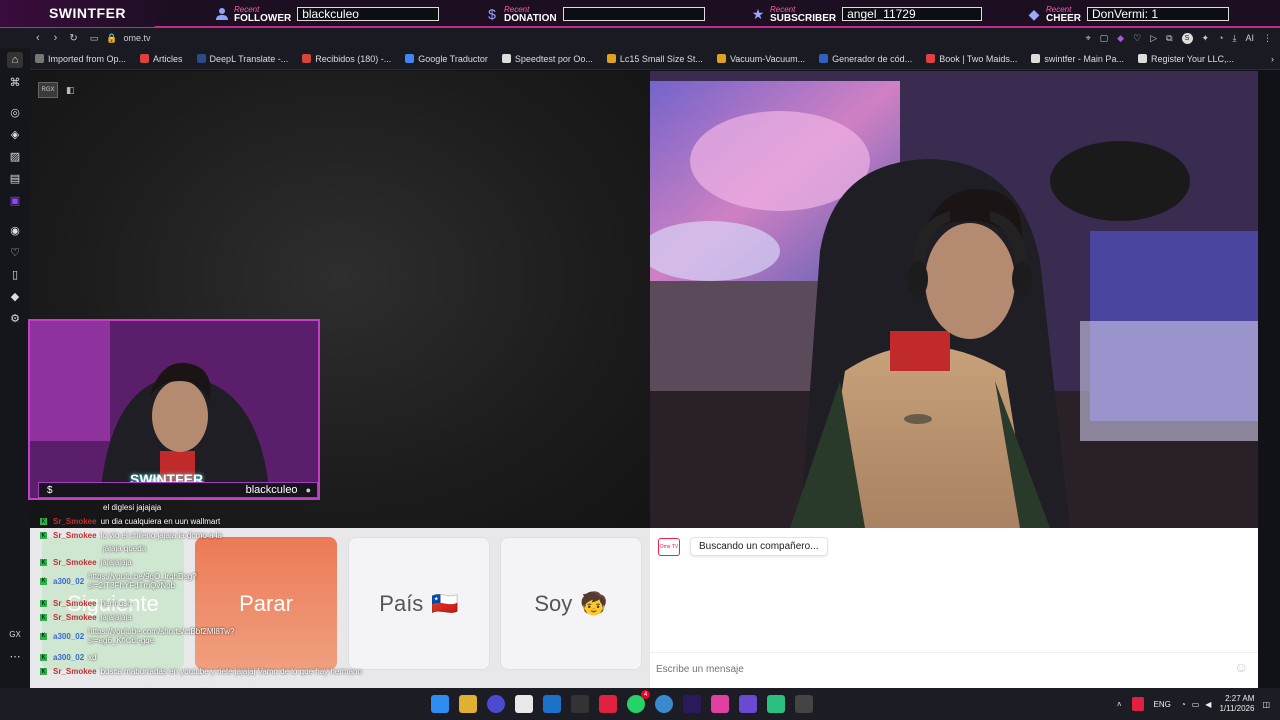  I want to click on forward-icon: ›, so click(56, 38).